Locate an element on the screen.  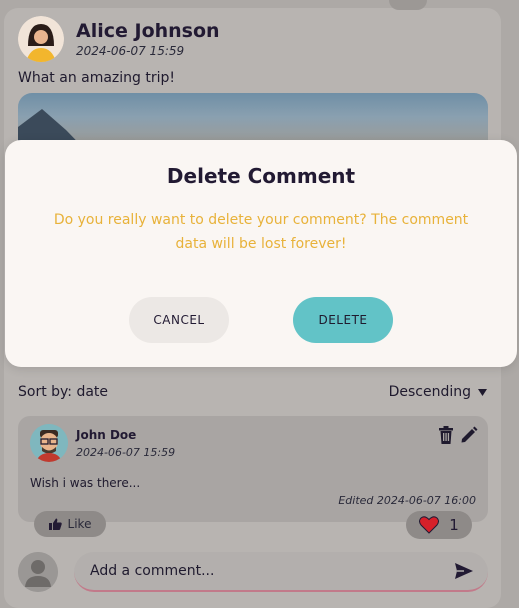
post-meta: Alice Johnson 2024-06-07 15:59 is located at coordinates (148, 39).